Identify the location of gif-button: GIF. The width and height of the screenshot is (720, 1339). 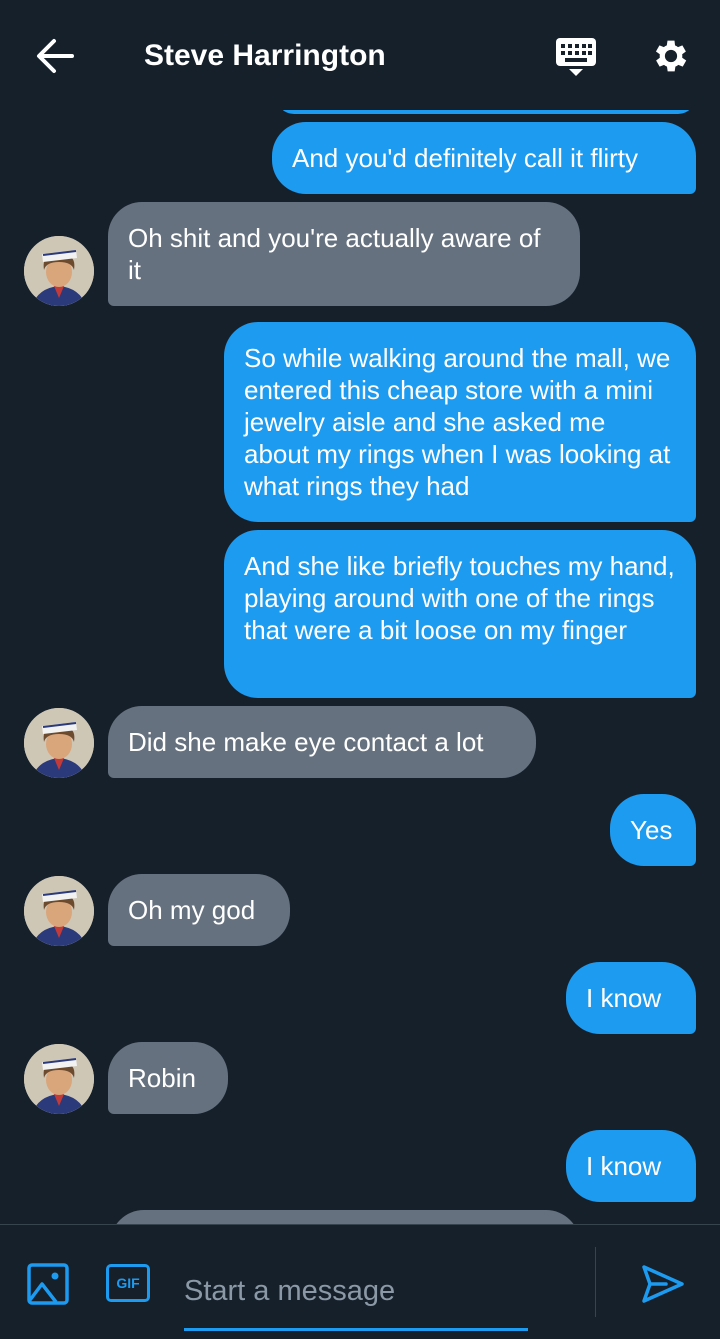
(128, 1283).